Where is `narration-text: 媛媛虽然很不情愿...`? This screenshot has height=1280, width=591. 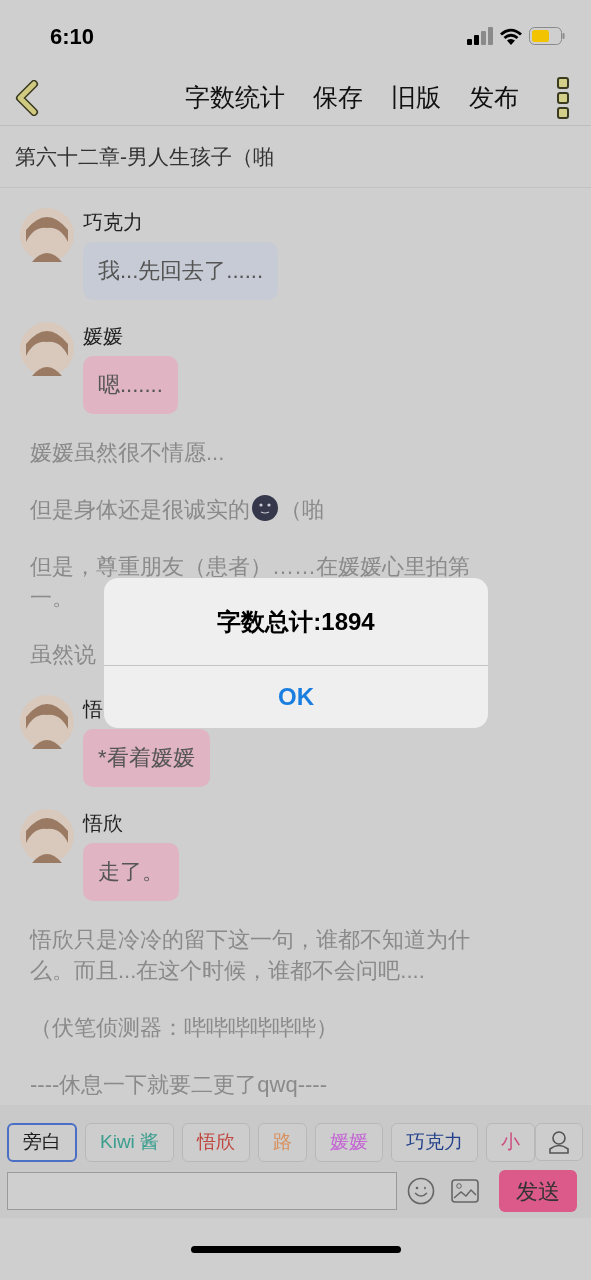 narration-text: 媛媛虽然很不情愿... is located at coordinates (127, 452).